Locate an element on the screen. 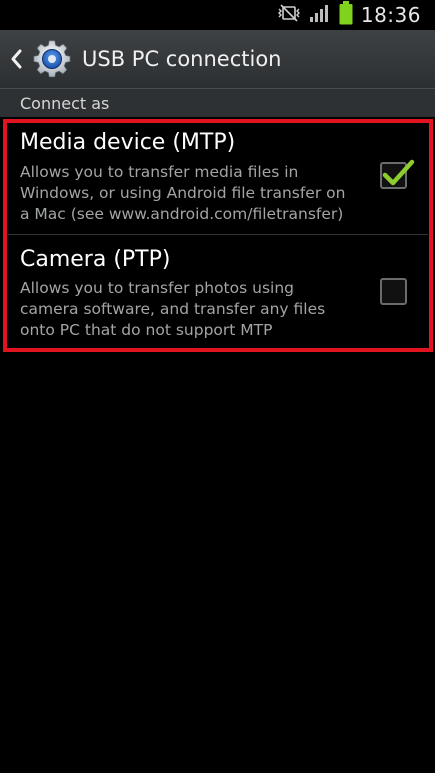 Image resolution: width=435 pixels, height=773 pixels. ptp-checkbox is located at coordinates (393, 291).